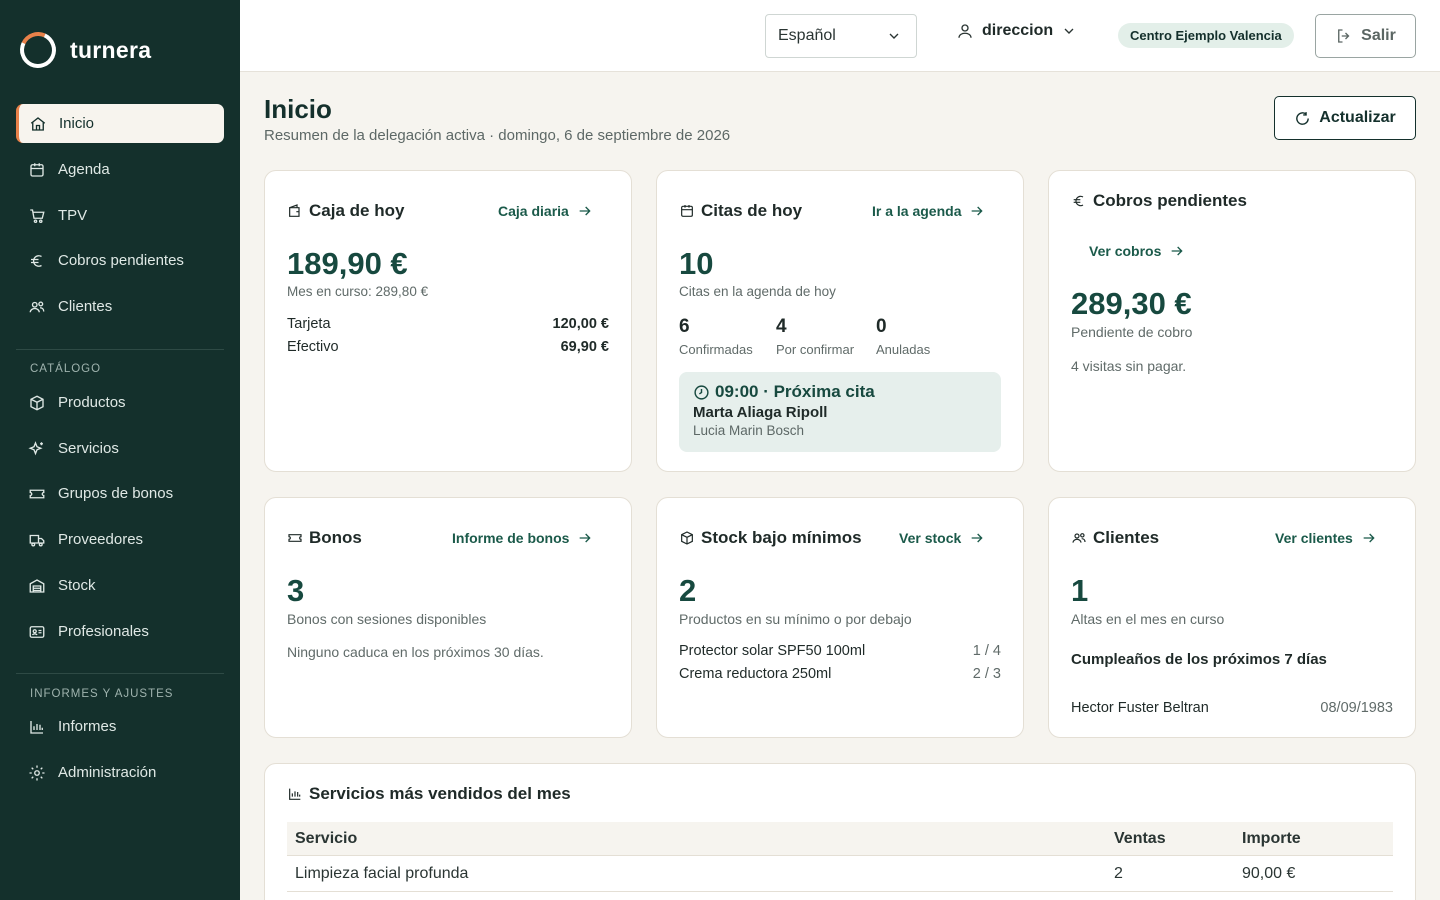 The width and height of the screenshot is (1440, 900). Describe the element at coordinates (815, 336) in the screenshot. I see `stat-por-confirmar: 4 Por confirmar` at that location.